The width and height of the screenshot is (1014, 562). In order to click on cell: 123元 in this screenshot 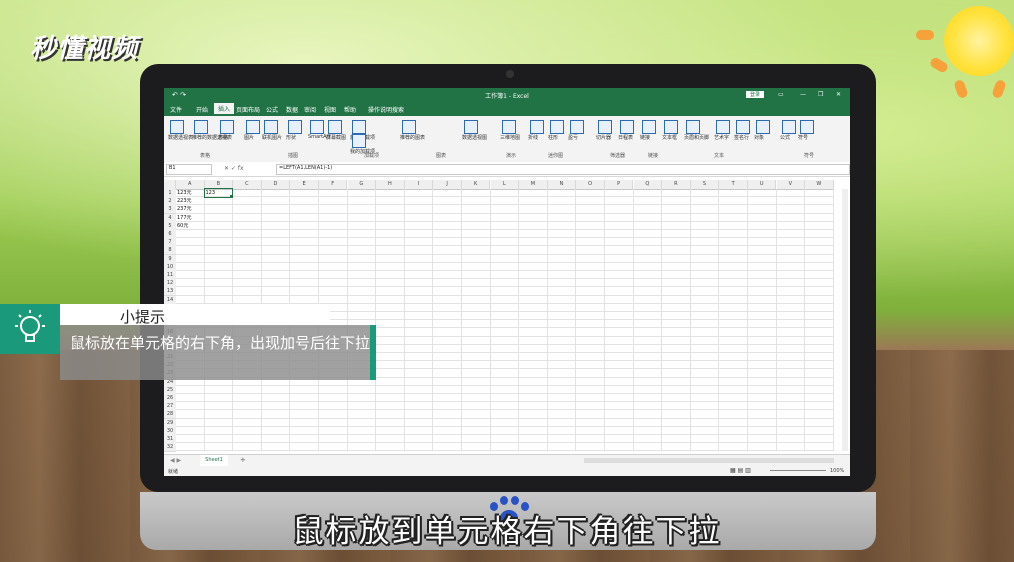, I will do `click(190, 193)`.